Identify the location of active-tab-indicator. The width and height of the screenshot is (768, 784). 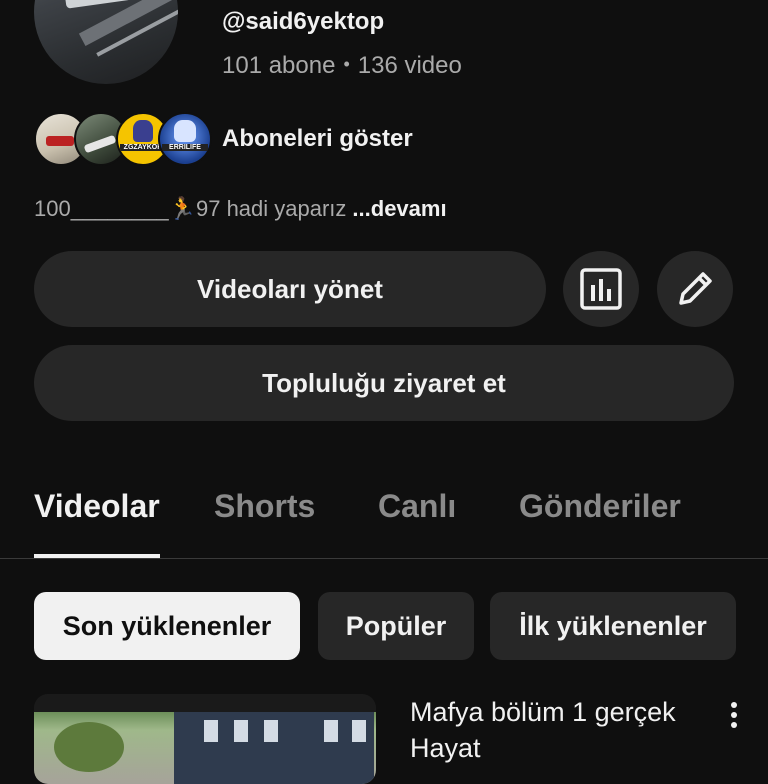
(97, 556).